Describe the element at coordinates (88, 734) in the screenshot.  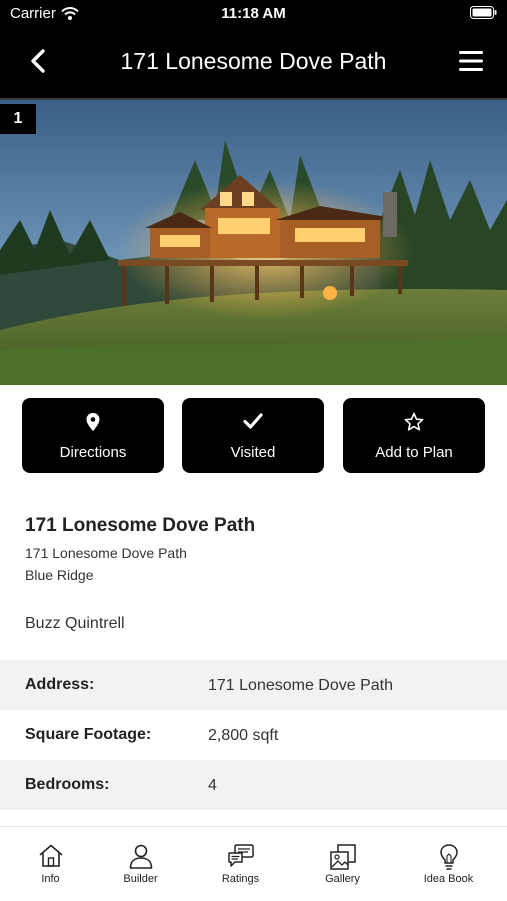
I see `detail-label: Square Footage:` at that location.